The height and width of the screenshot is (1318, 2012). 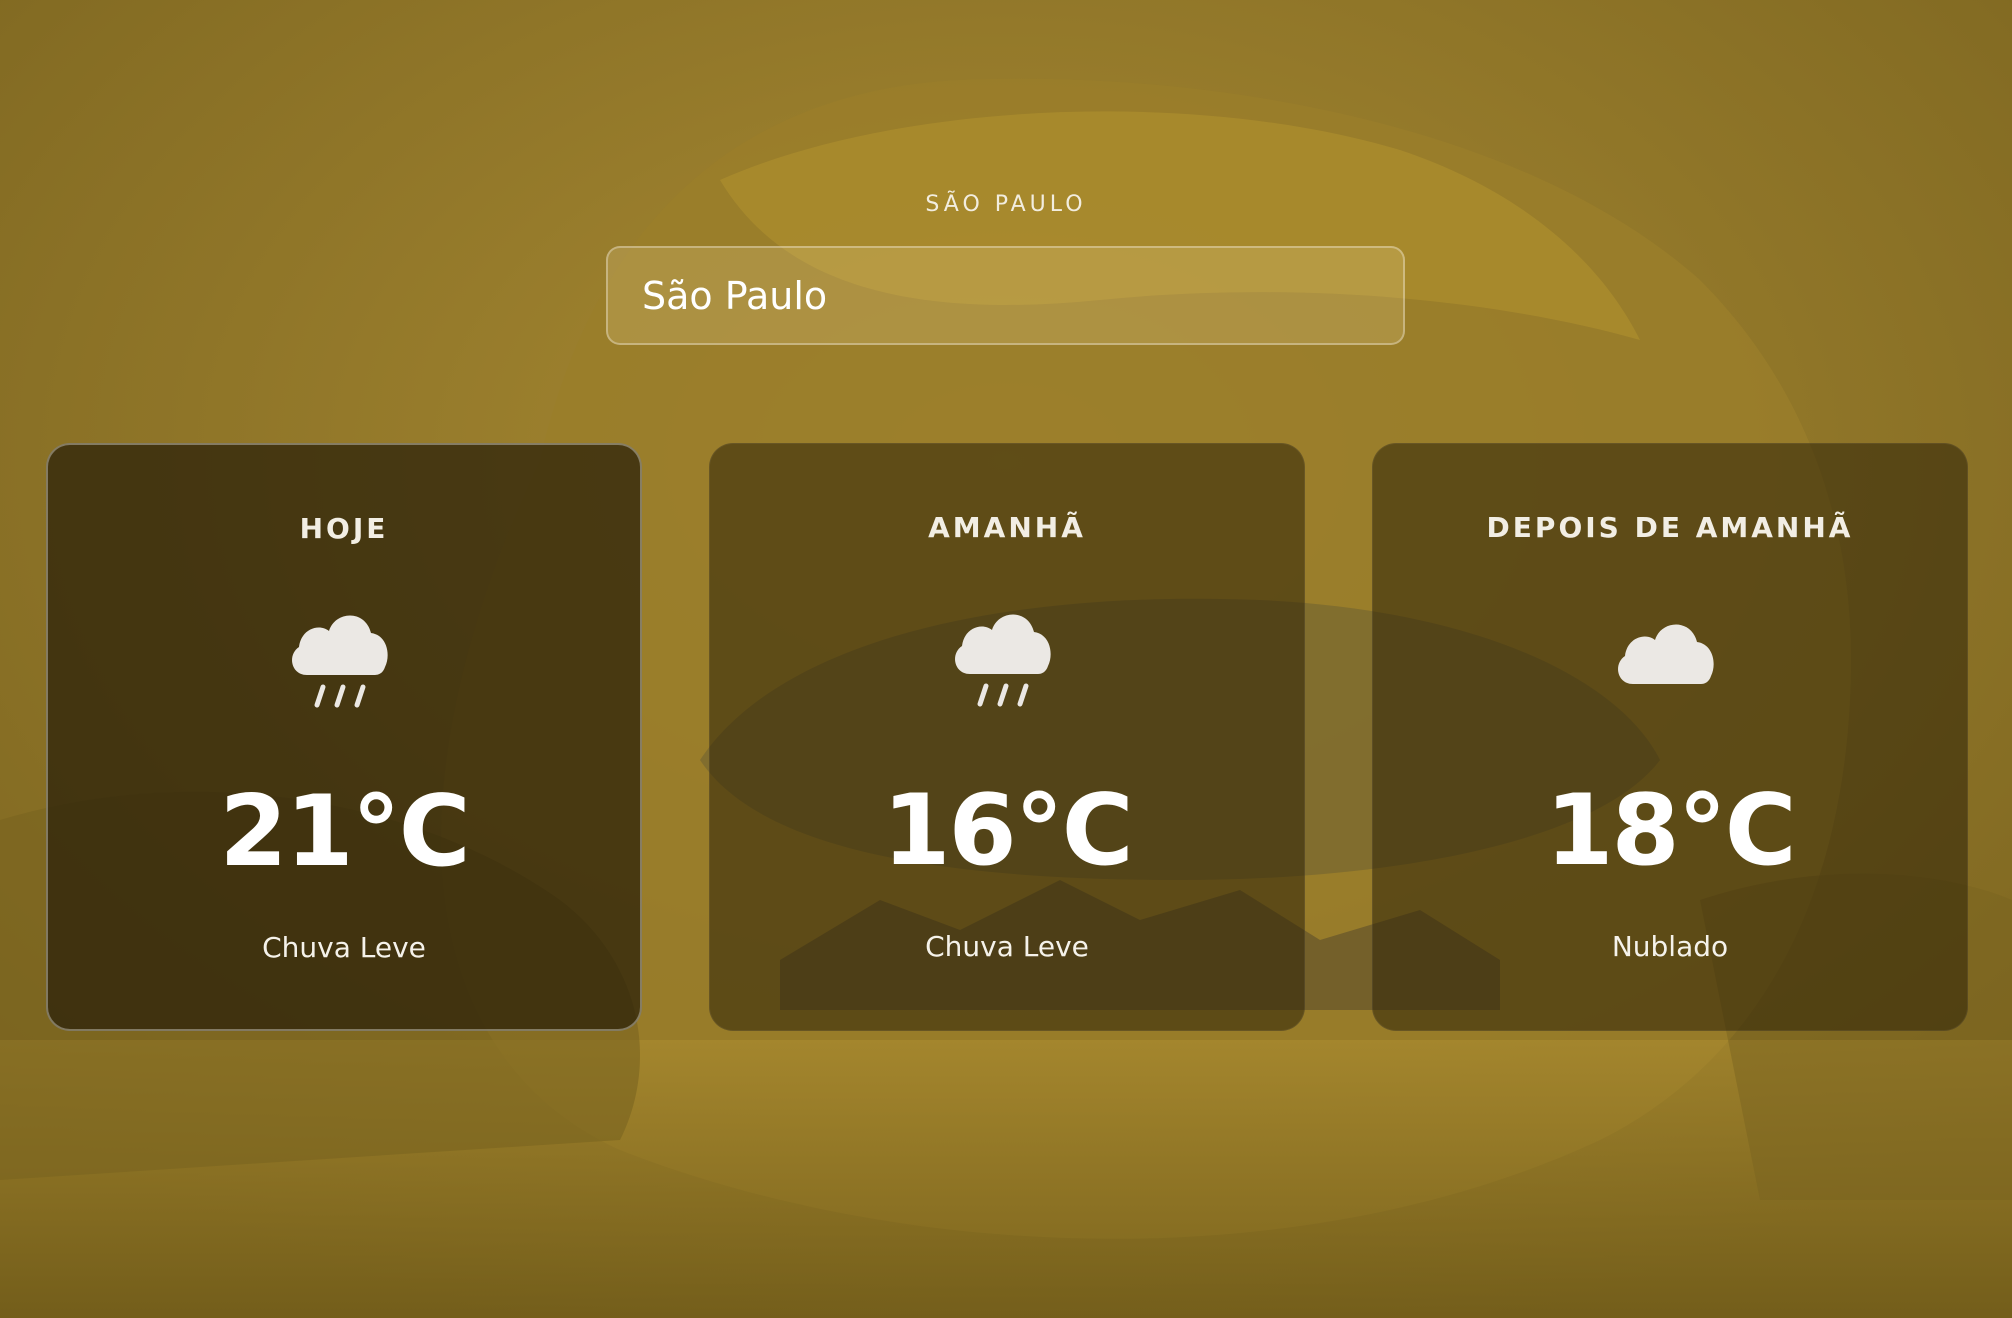 What do you see at coordinates (1666, 654) in the screenshot?
I see `cloud-icon` at bounding box center [1666, 654].